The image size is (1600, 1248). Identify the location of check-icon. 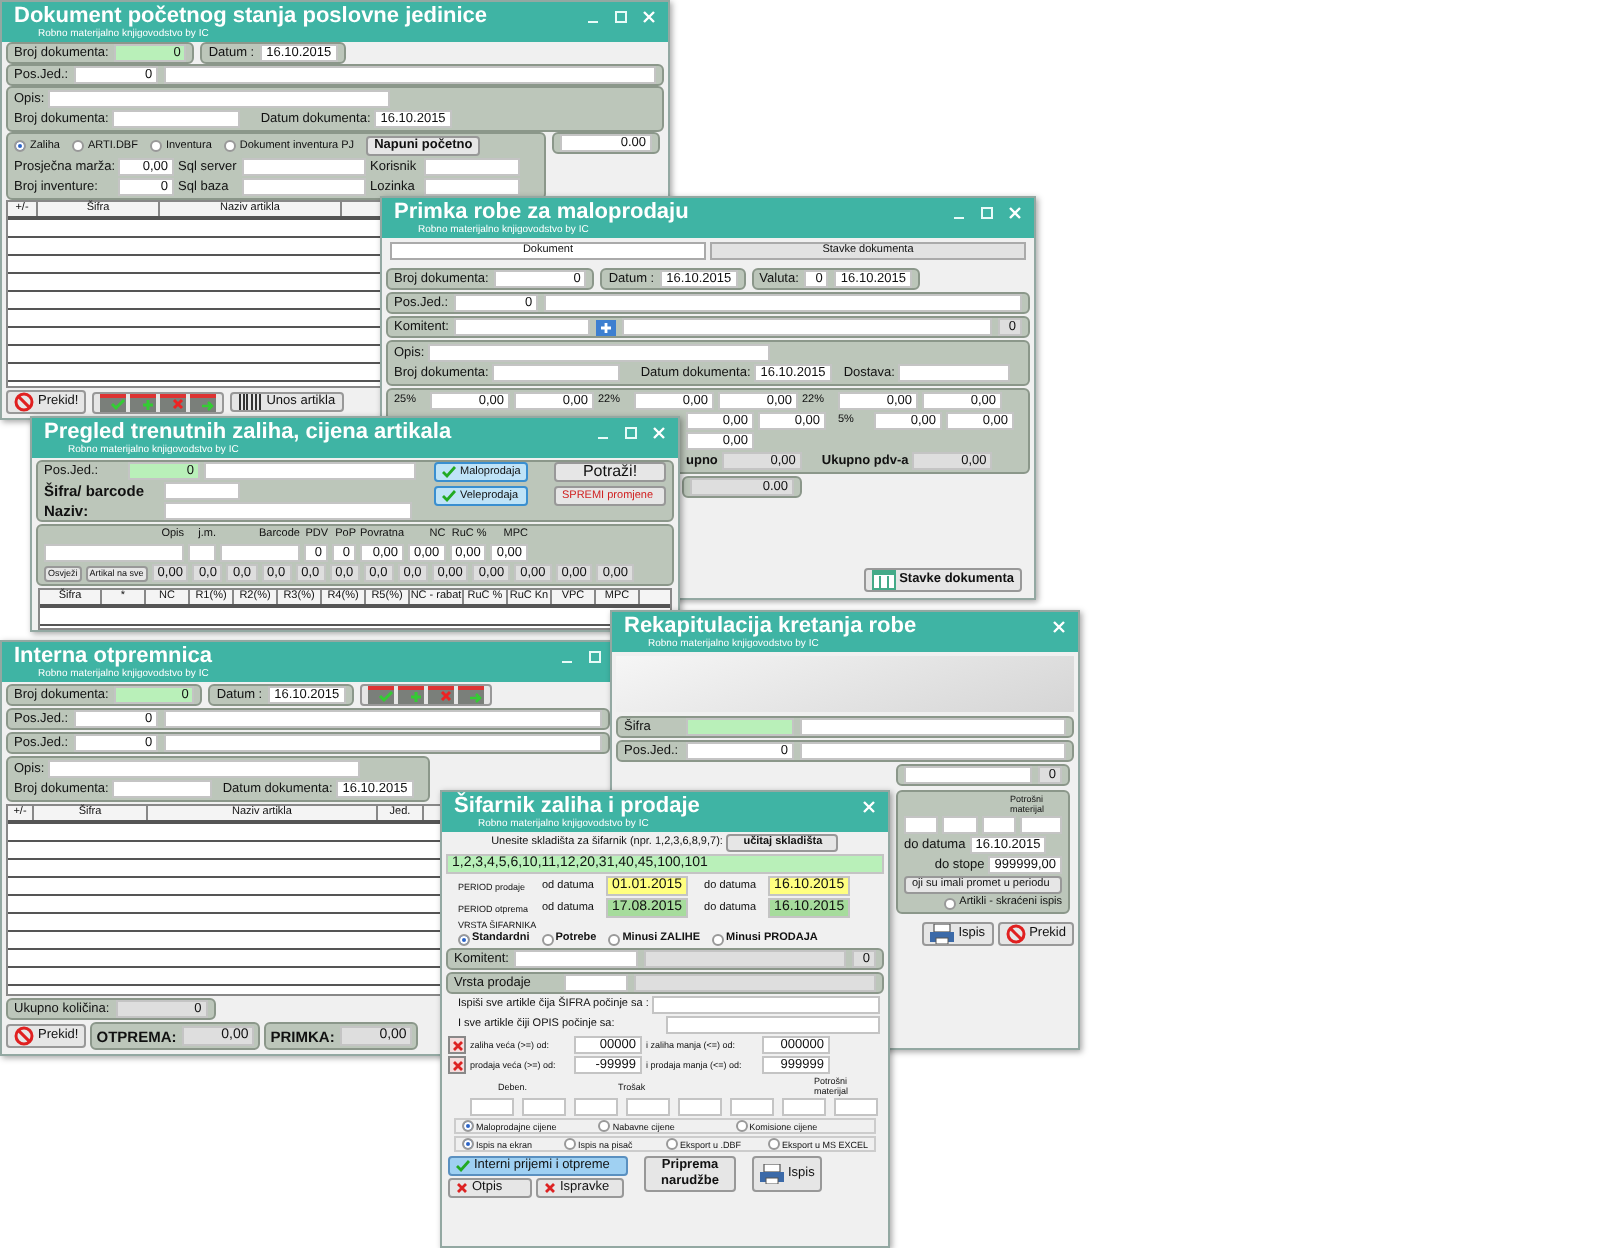
(463, 1166).